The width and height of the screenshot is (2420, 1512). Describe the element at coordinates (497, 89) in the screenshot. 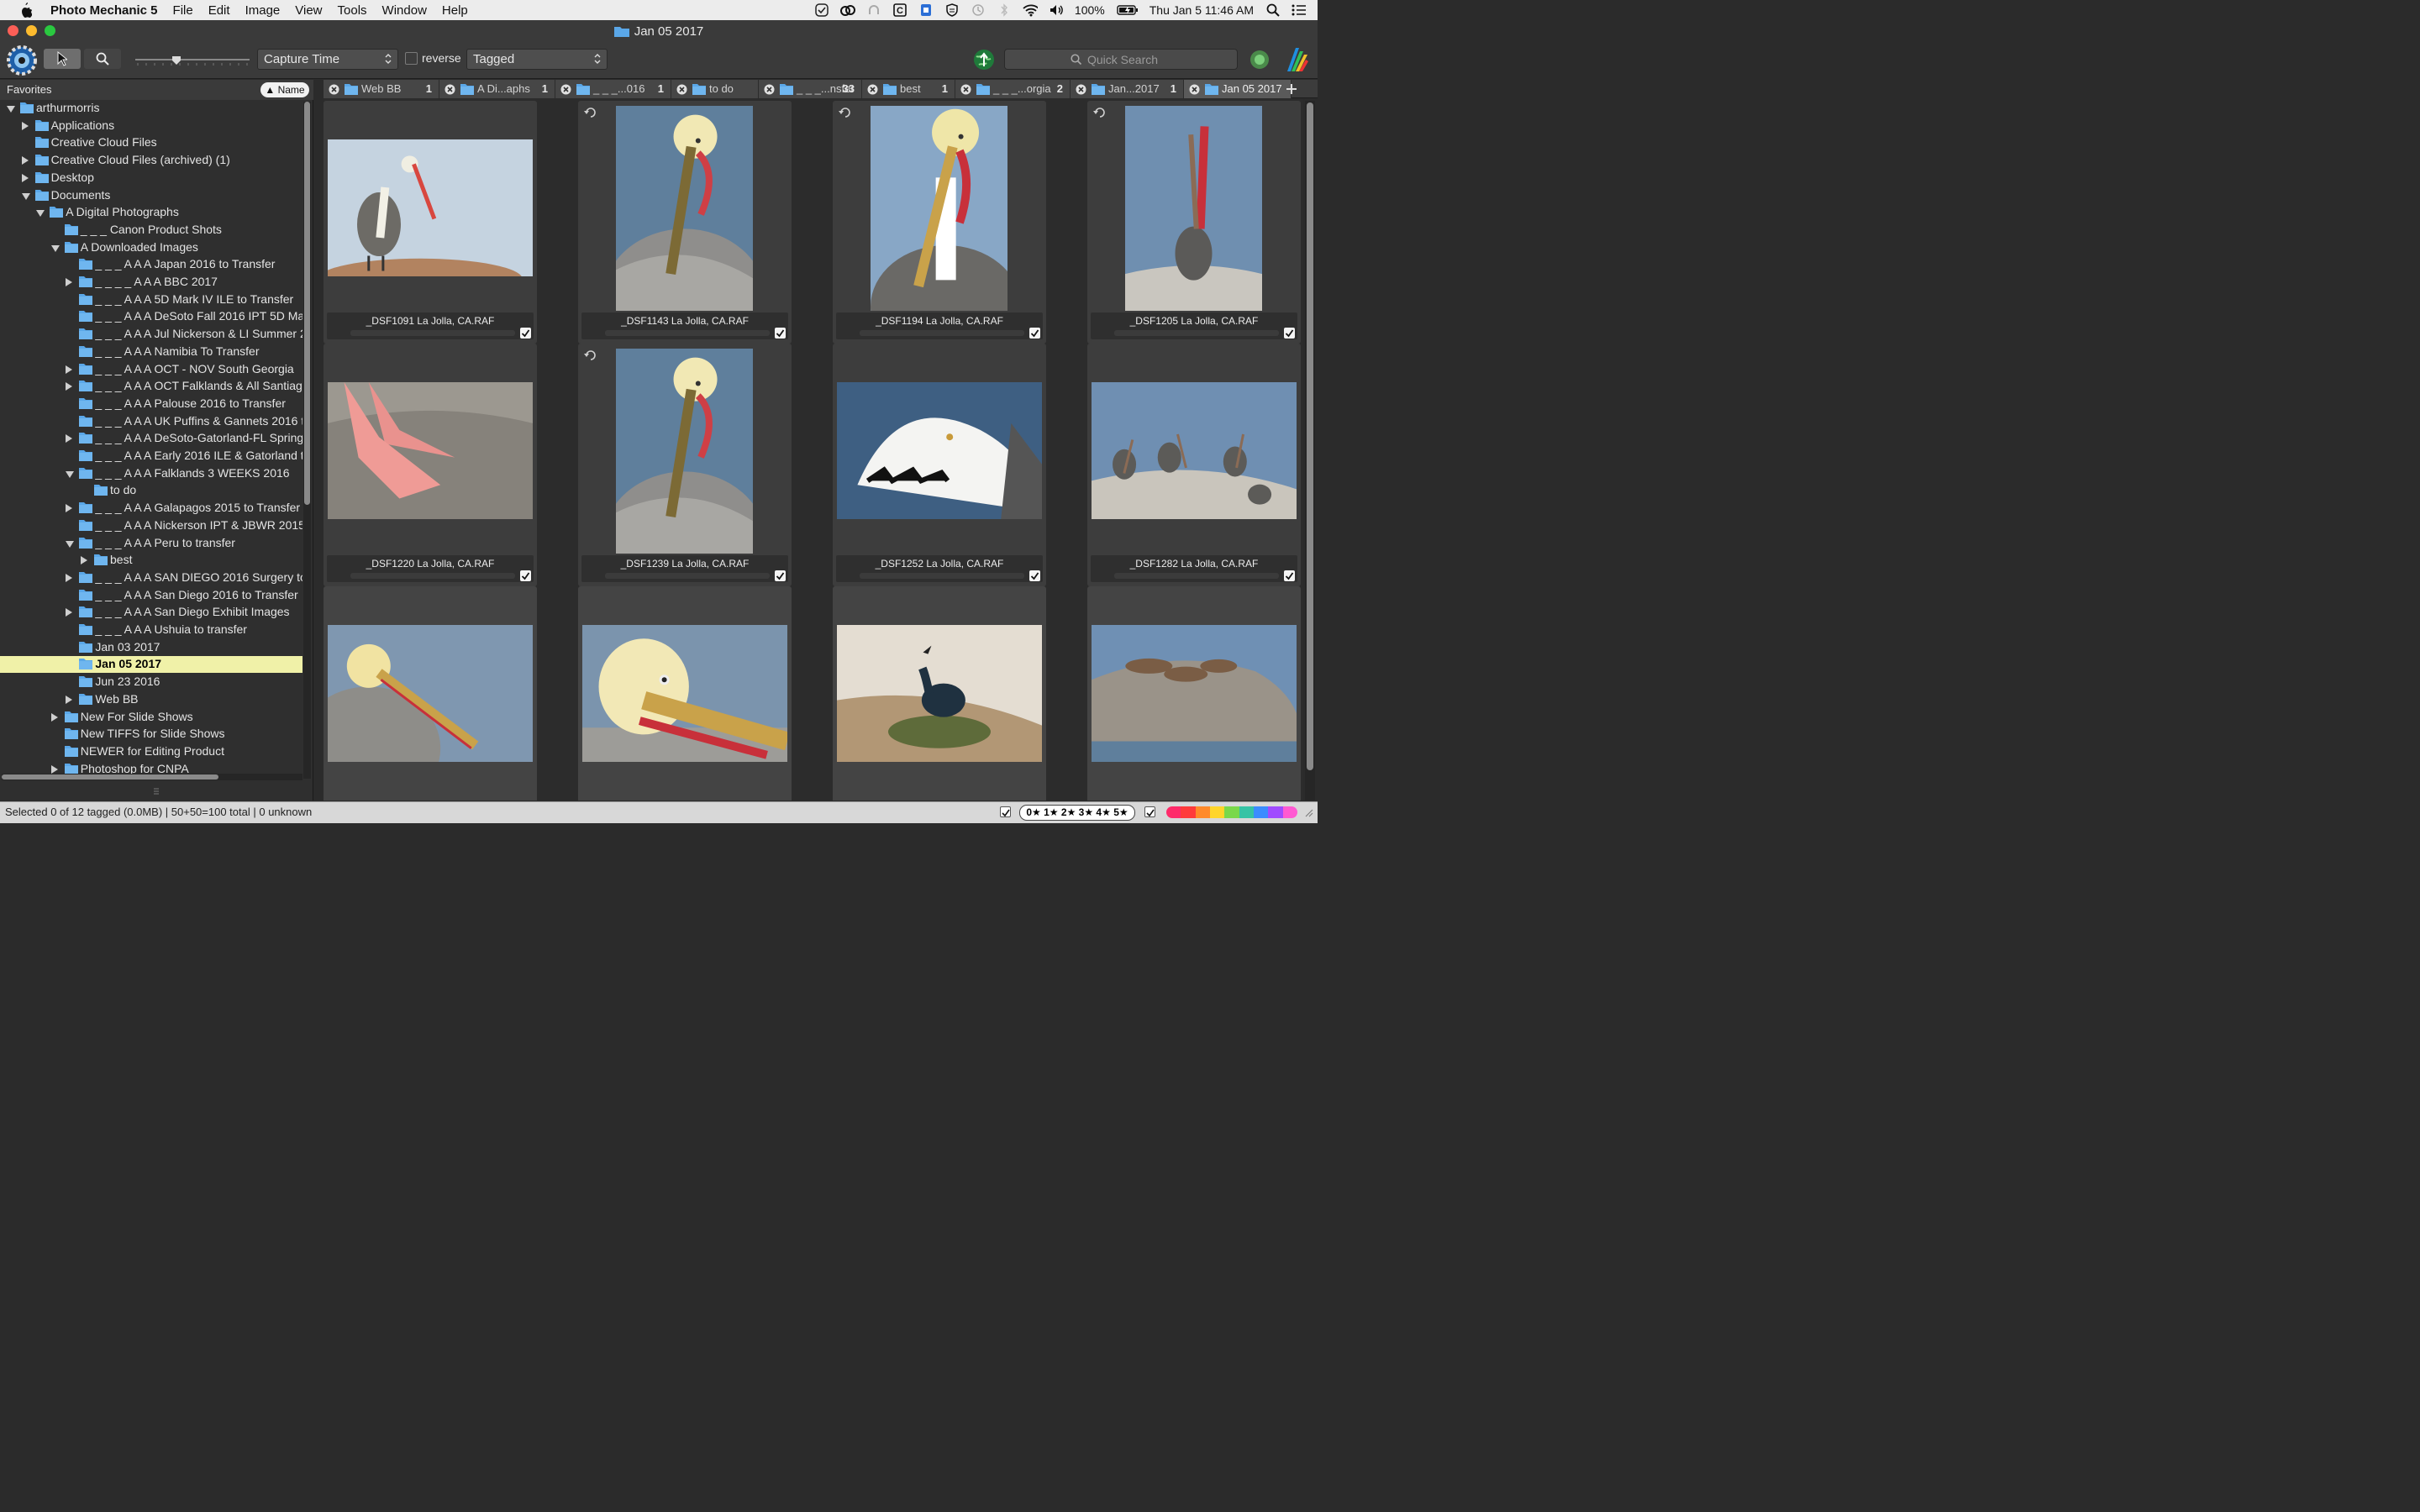

I see `tab: A Di...aphs 1` at that location.